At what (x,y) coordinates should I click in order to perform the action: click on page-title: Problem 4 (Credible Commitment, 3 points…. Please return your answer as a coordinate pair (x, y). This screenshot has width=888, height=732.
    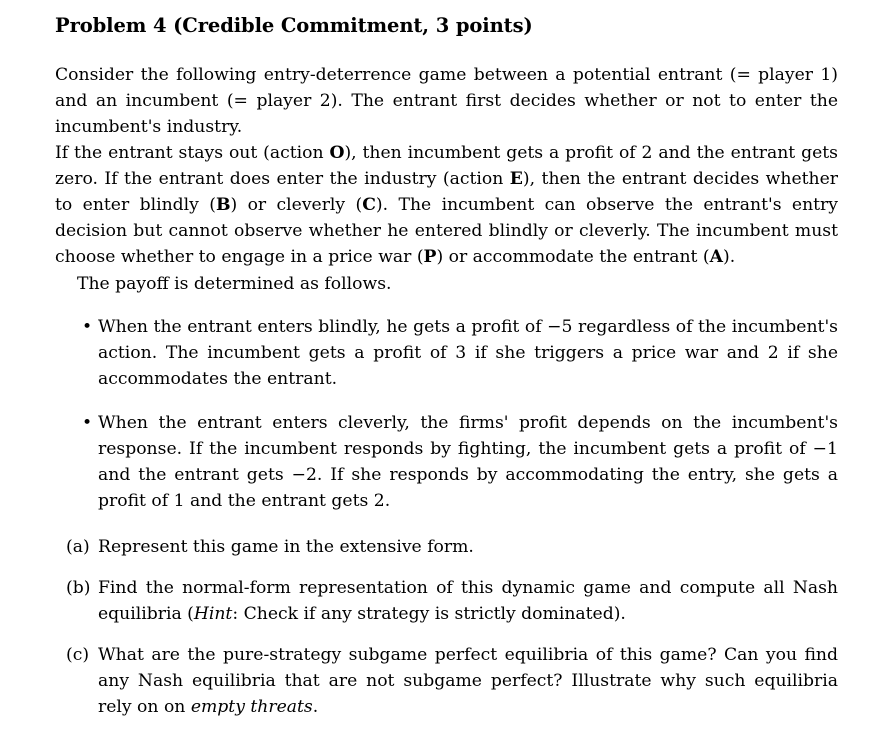
    Looking at the image, I should click on (294, 25).